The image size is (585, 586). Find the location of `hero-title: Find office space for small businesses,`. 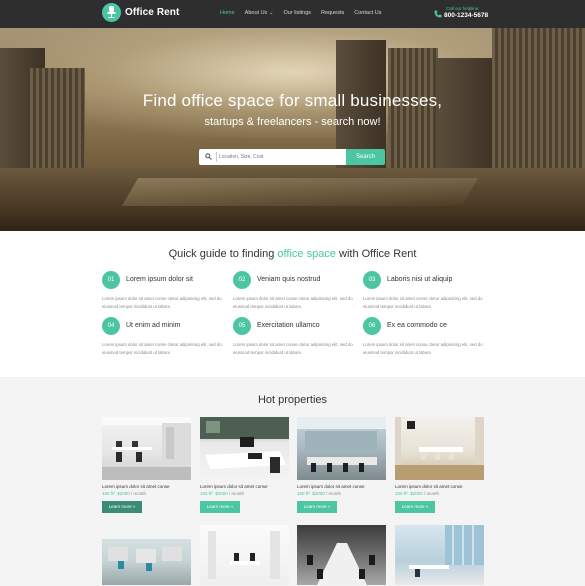

hero-title: Find office space for small businesses, is located at coordinates (292, 100).